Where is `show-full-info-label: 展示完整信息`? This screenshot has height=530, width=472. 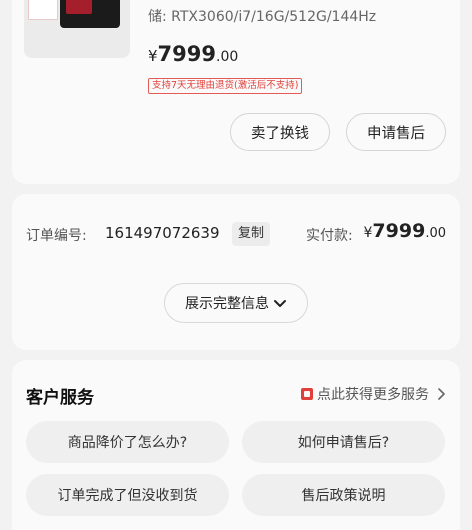 show-full-info-label: 展示完整信息 is located at coordinates (227, 304).